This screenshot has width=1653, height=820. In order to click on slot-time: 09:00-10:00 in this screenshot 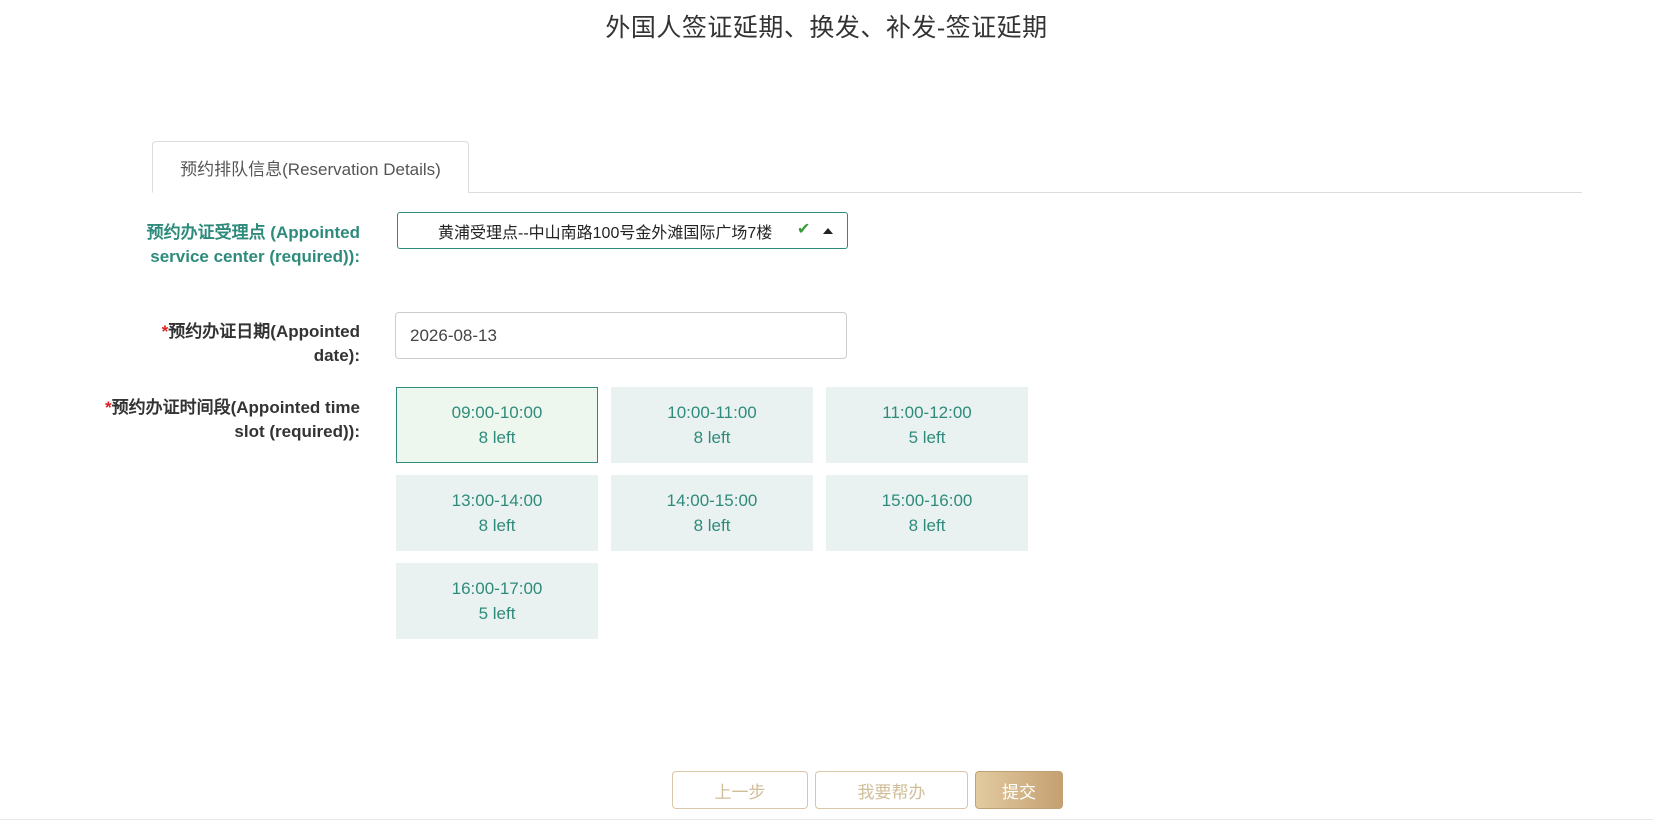, I will do `click(497, 412)`.